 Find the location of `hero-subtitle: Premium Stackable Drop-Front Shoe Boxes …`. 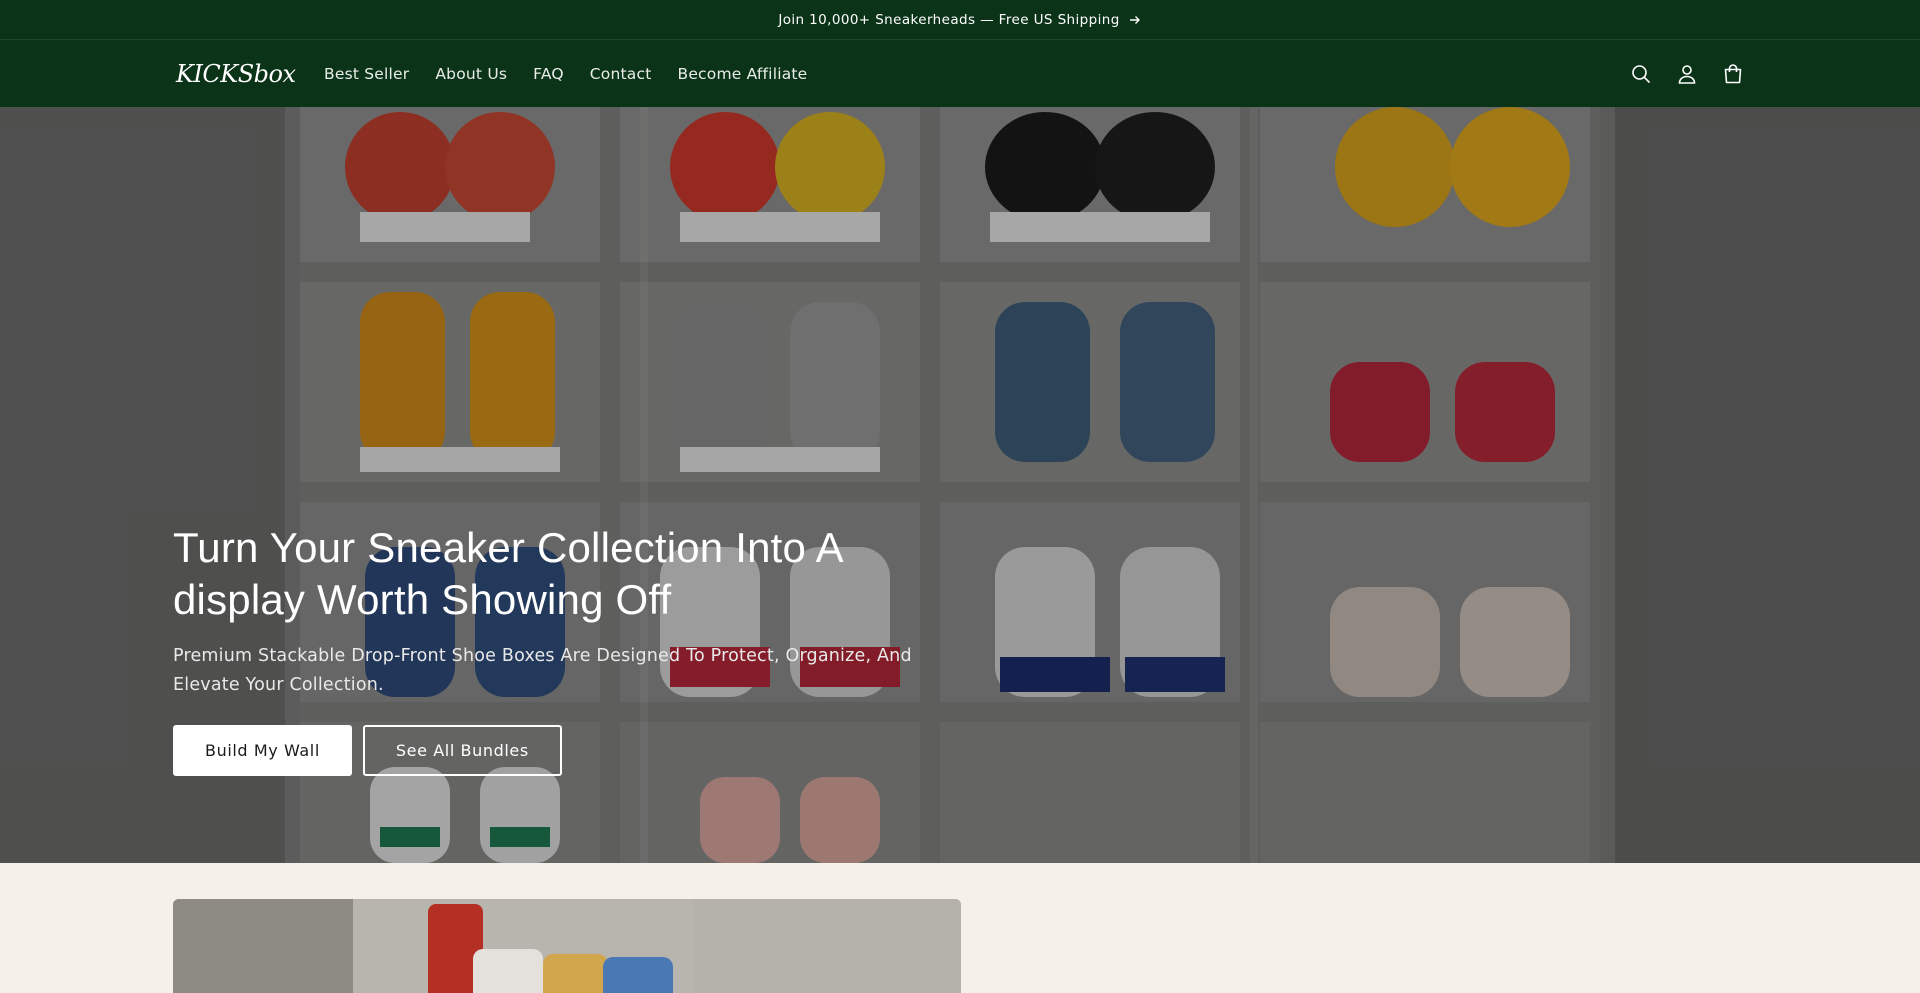

hero-subtitle: Premium Stackable Drop-Front Shoe Boxes … is located at coordinates (542, 670).